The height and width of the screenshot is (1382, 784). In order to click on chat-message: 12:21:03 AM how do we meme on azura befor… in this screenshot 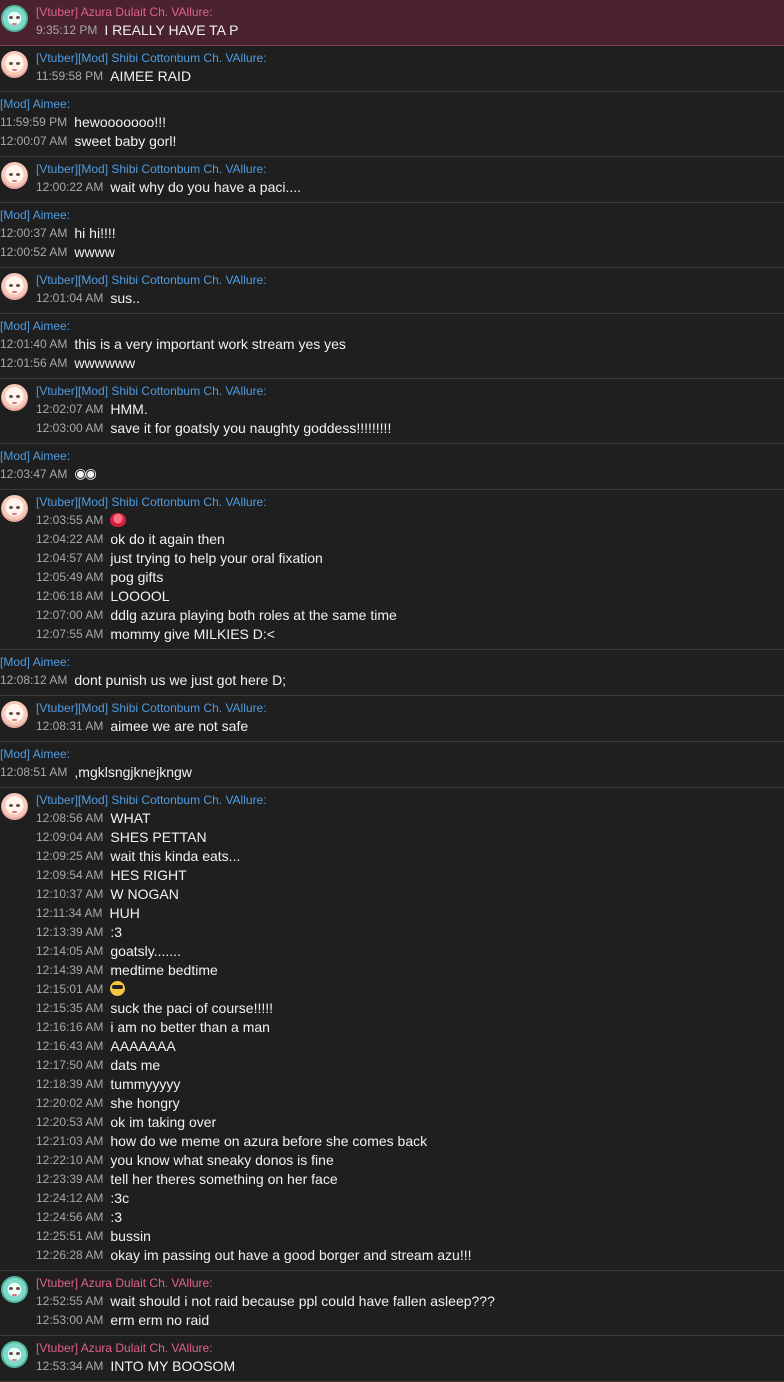, I will do `click(410, 1140)`.